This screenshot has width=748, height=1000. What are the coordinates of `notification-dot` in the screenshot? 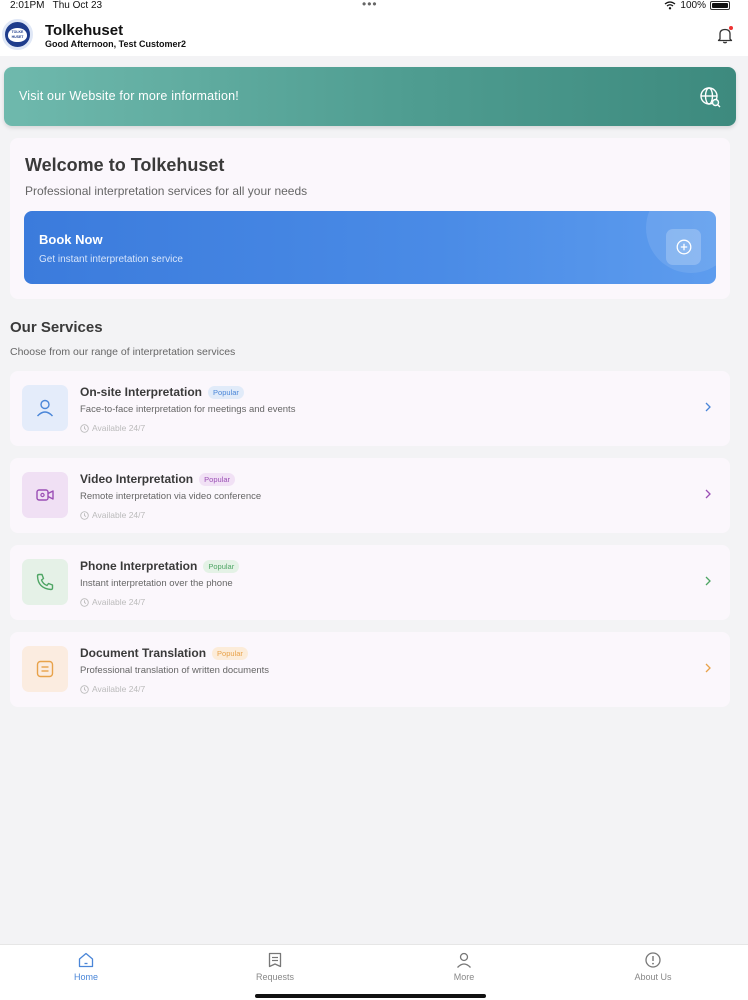 It's located at (731, 28).